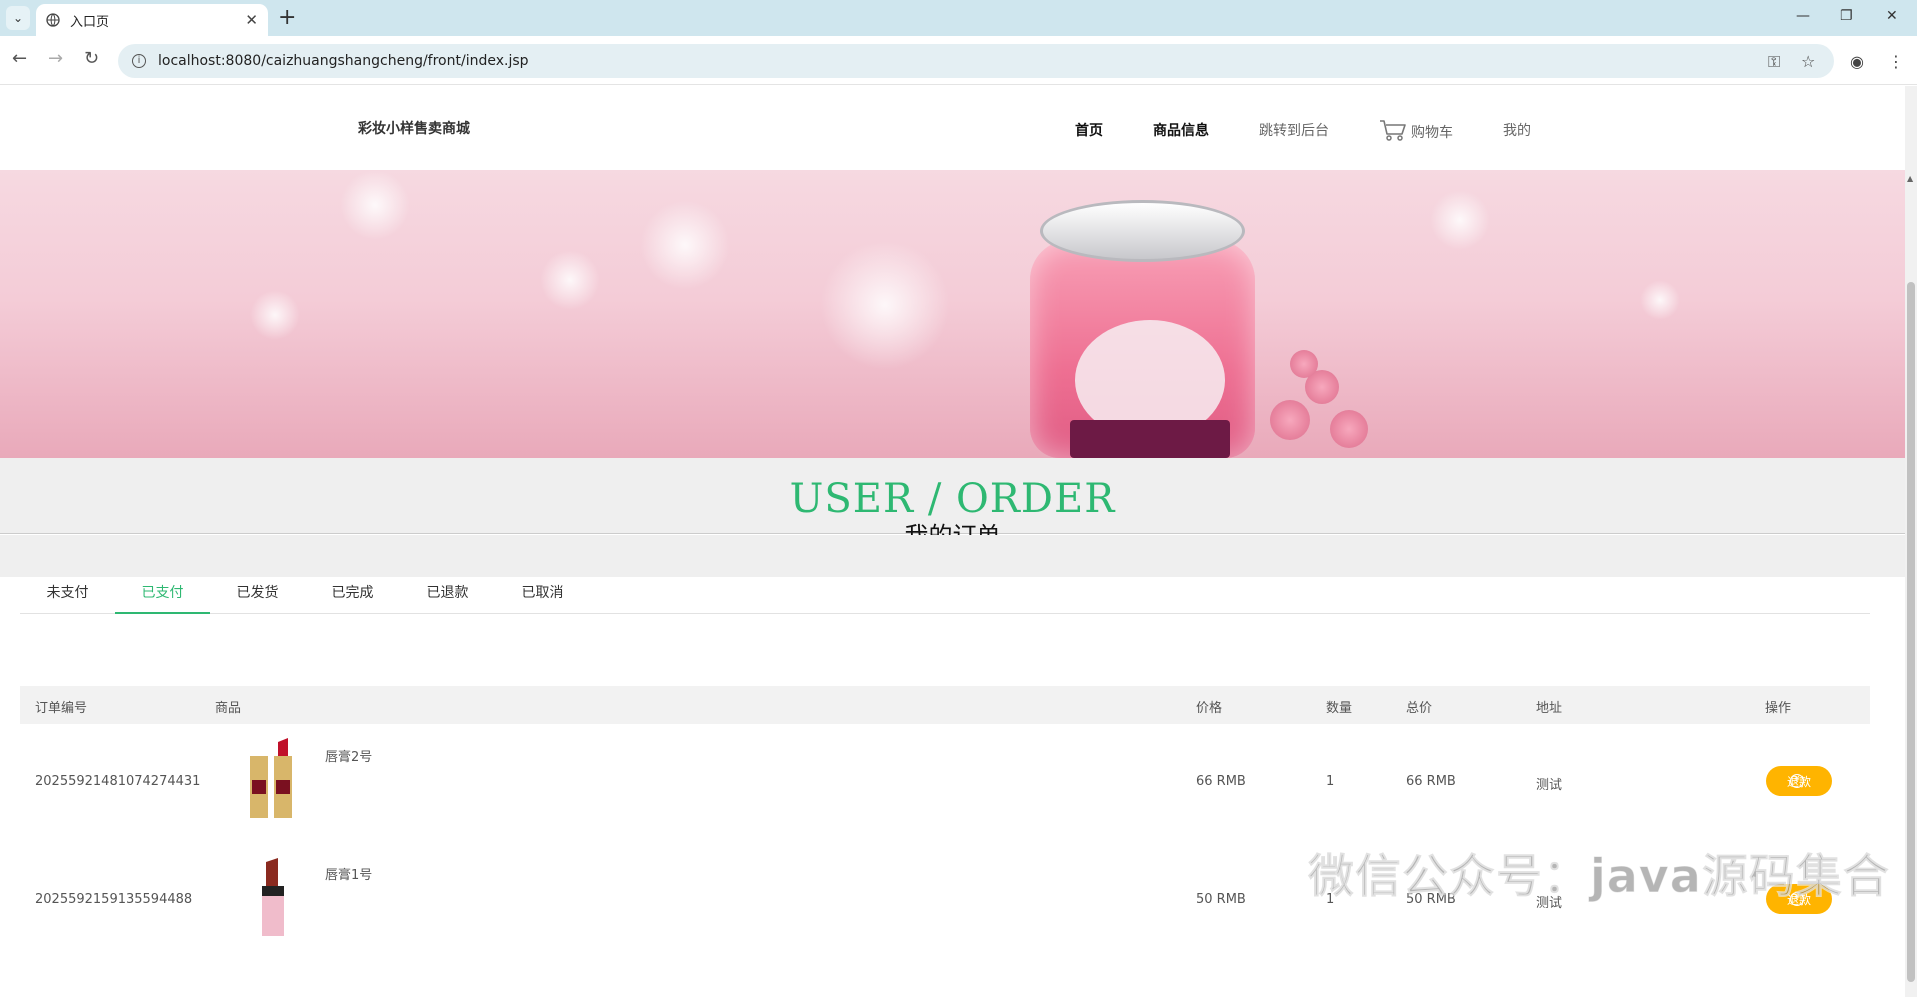  What do you see at coordinates (952, 128) in the screenshot?
I see `site-header: 彩妆小样售卖商城 首页 商品信息 跳转到后台 购物车 我的` at bounding box center [952, 128].